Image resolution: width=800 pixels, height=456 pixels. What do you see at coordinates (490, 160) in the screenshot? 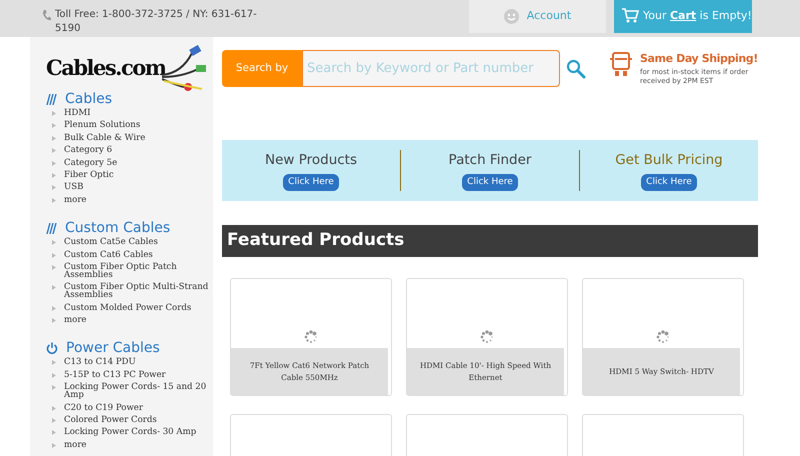
I see `promo-title: Patch Finder` at bounding box center [490, 160].